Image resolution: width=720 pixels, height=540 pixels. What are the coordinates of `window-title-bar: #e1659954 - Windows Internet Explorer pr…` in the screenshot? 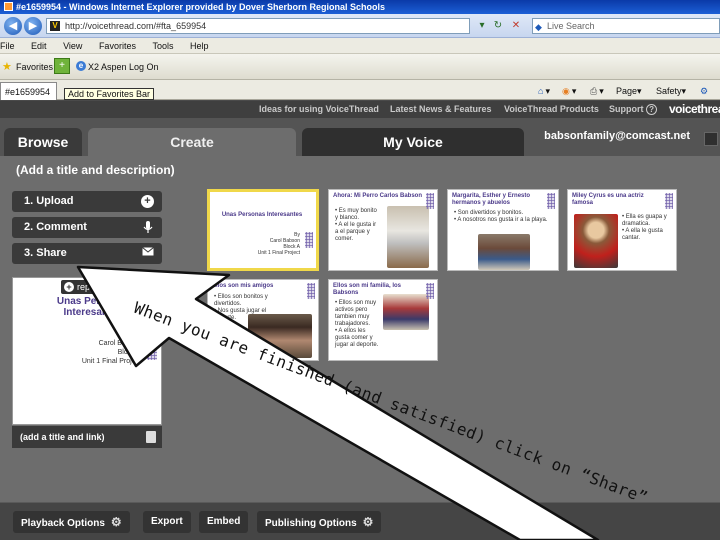 It's located at (360, 7).